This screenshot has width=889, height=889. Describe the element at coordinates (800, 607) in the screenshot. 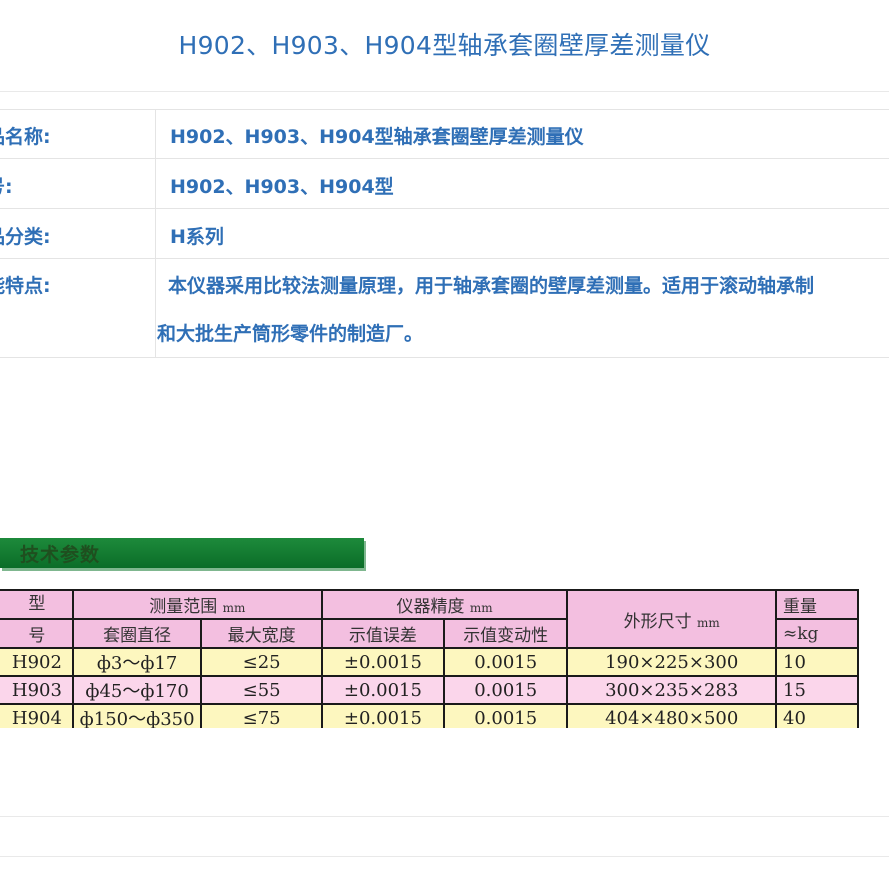

I see `weight-header-label: 重量` at that location.